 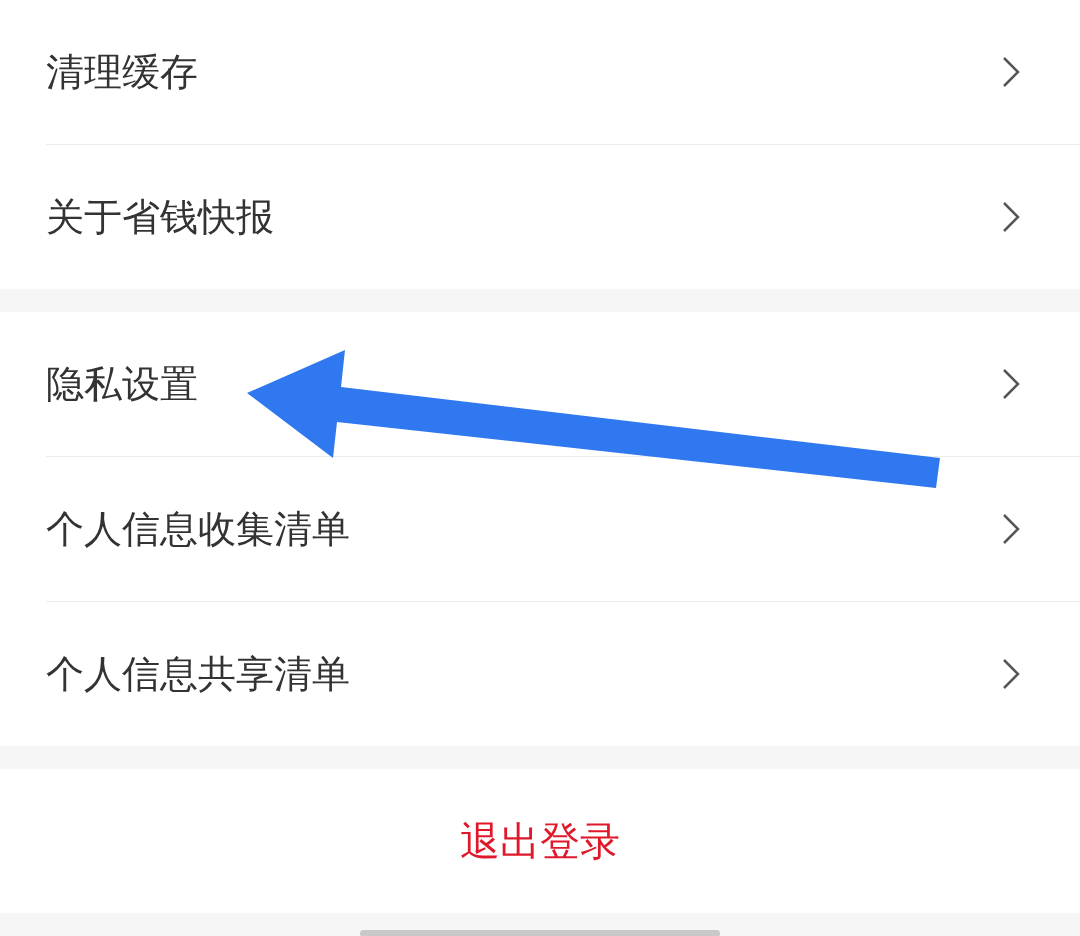 I want to click on menu-item-label: 清理缓存, so click(x=122, y=72).